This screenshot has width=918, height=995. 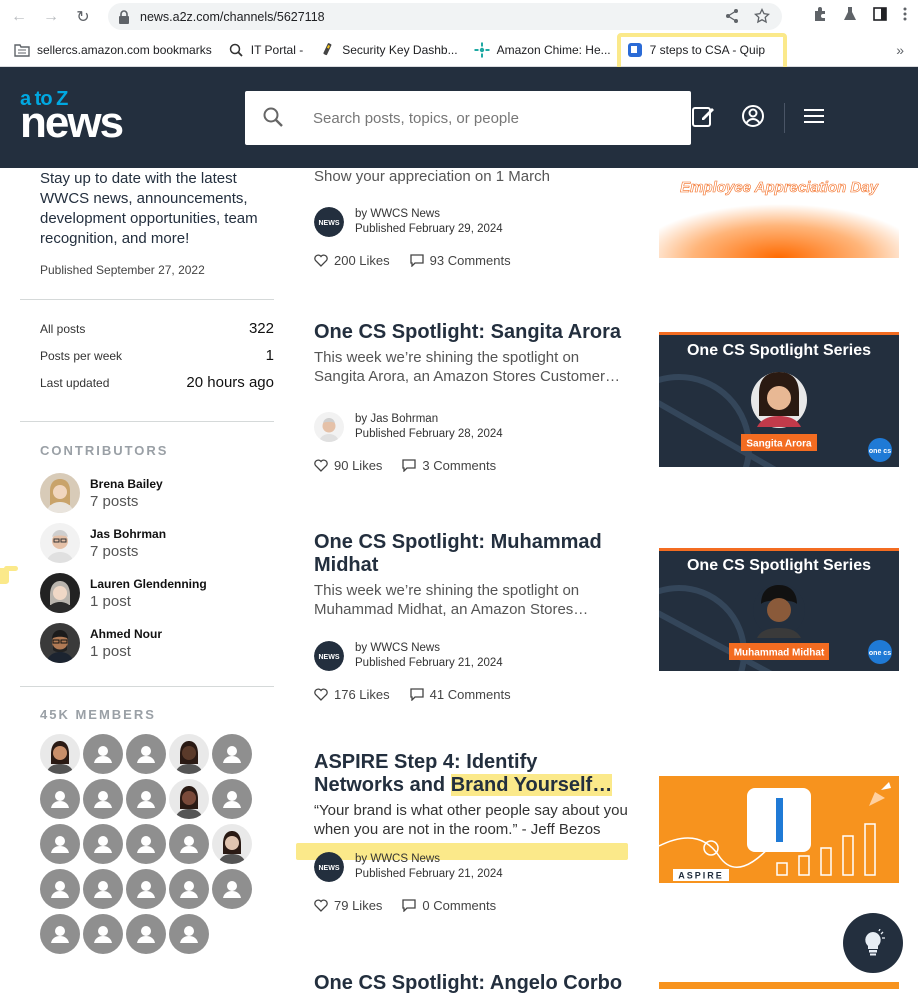 What do you see at coordinates (779, 985) in the screenshot?
I see `post-thumbnail-partial` at bounding box center [779, 985].